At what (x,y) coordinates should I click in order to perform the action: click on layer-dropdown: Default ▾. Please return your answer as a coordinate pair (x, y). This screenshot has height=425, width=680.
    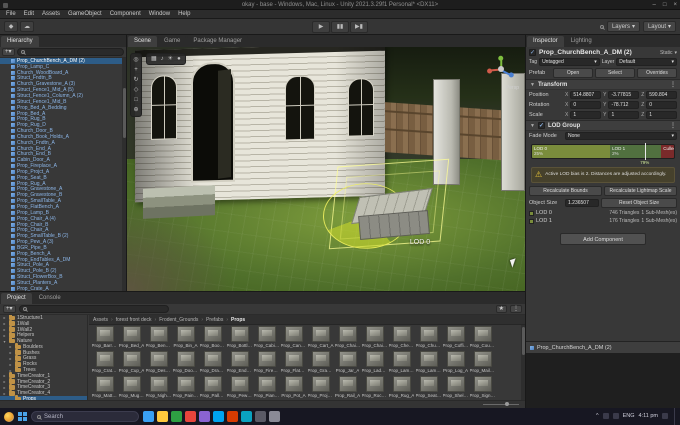
    Looking at the image, I should click on (647, 62).